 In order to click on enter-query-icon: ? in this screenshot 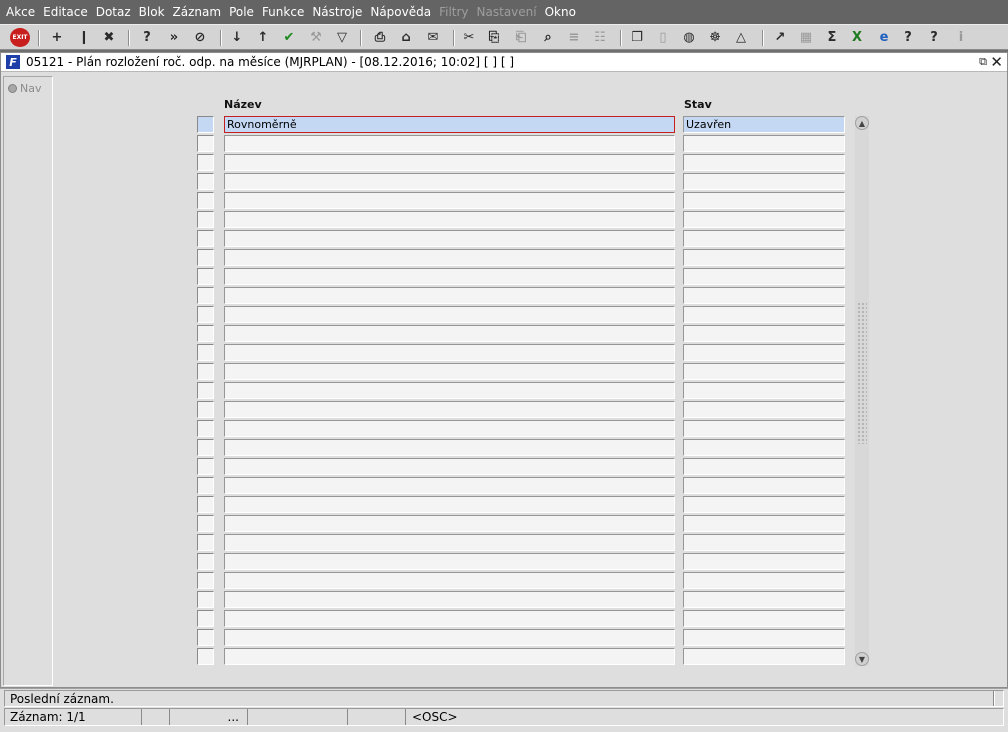, I will do `click(147, 37)`.